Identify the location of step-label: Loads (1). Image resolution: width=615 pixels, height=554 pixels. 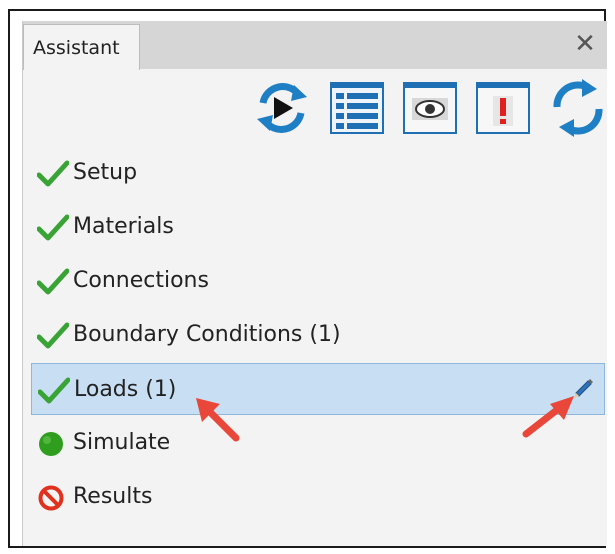
(125, 389).